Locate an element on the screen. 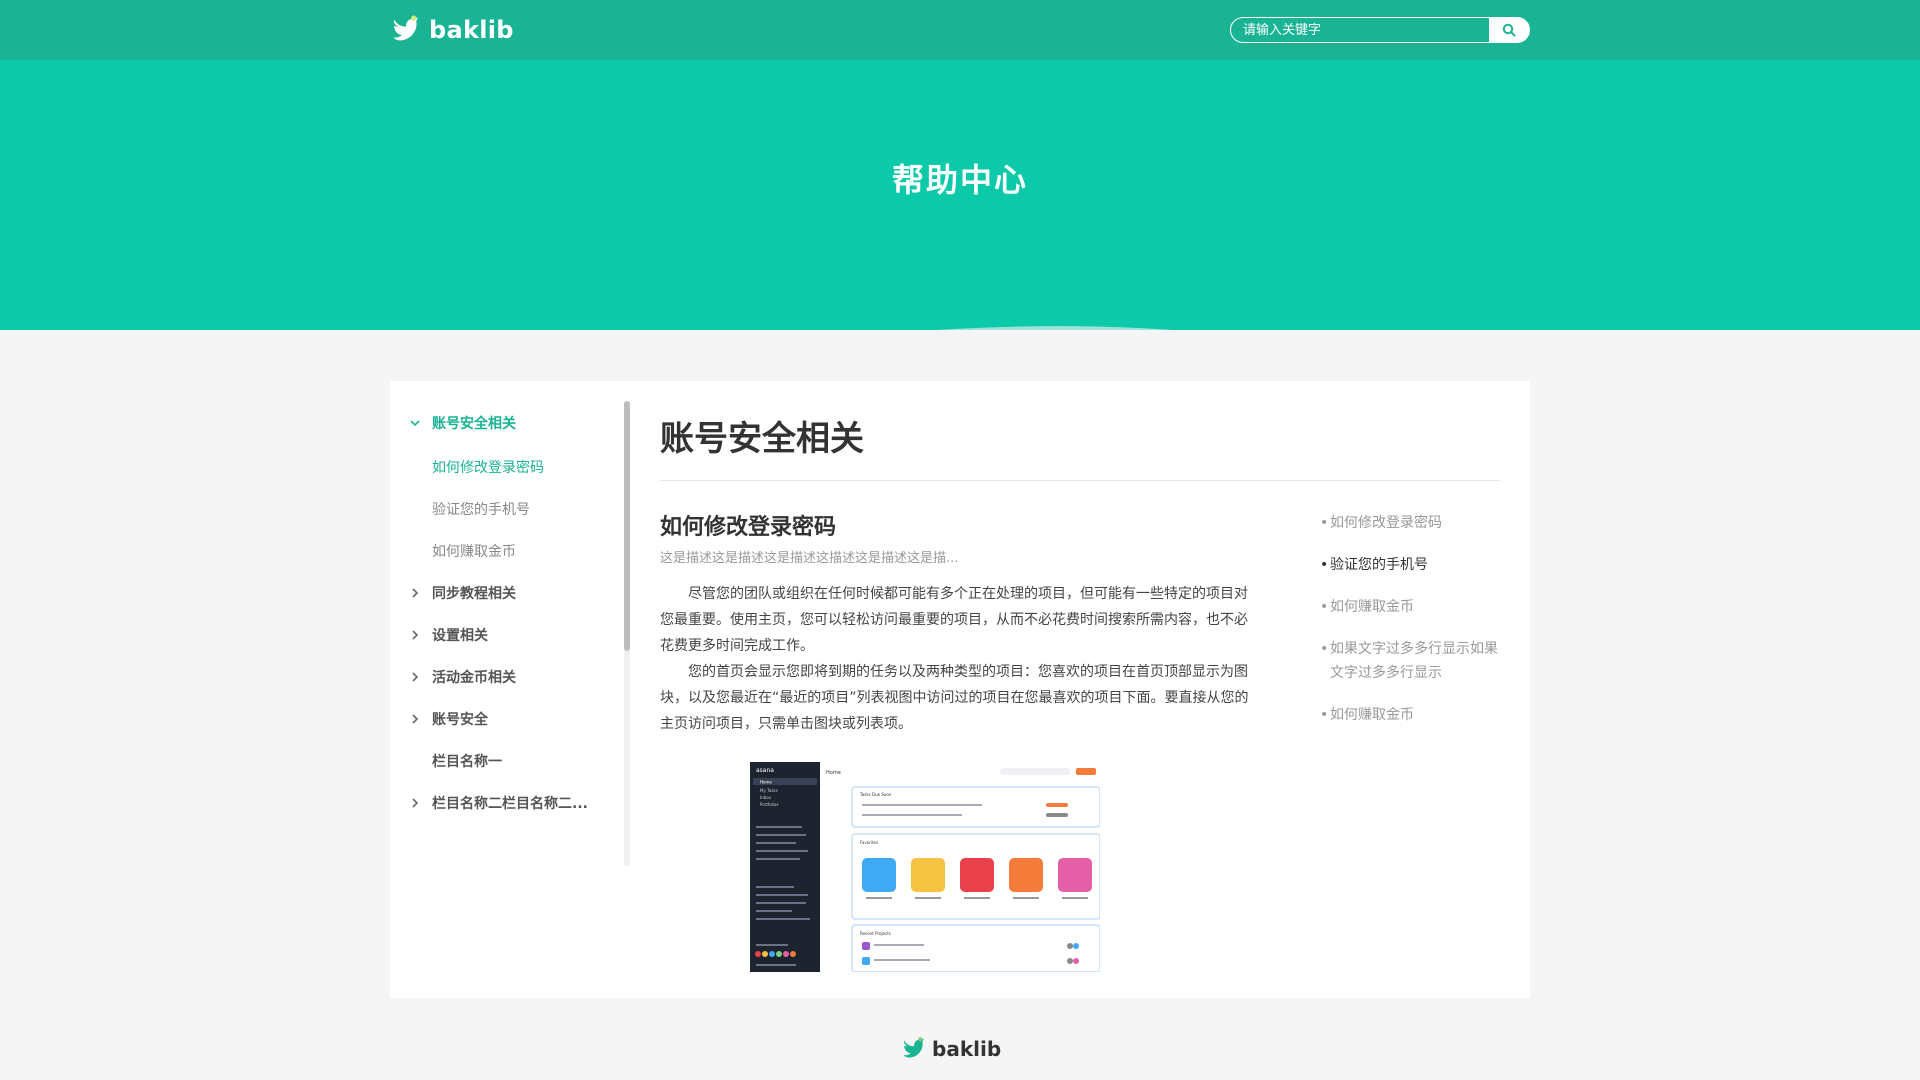 Image resolution: width=1920 pixels, height=1080 pixels. sidebar-item-column-one: 栏目名称一 is located at coordinates (454, 761).